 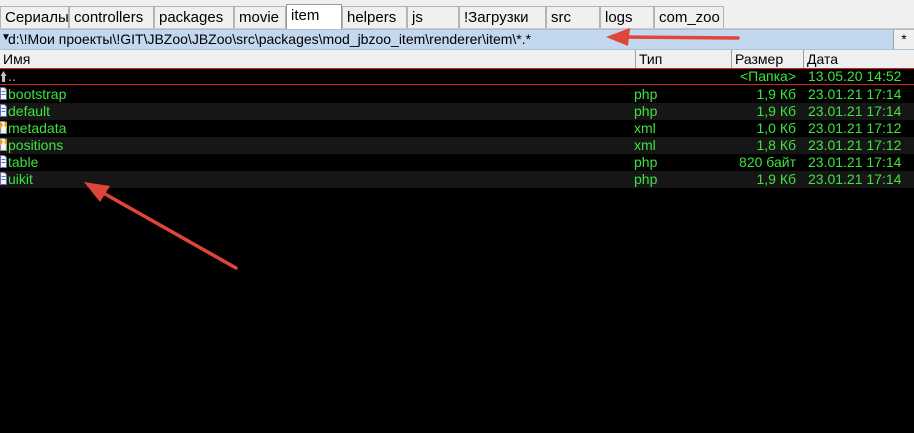 What do you see at coordinates (318, 59) in the screenshot?
I see `column-name: Имя` at bounding box center [318, 59].